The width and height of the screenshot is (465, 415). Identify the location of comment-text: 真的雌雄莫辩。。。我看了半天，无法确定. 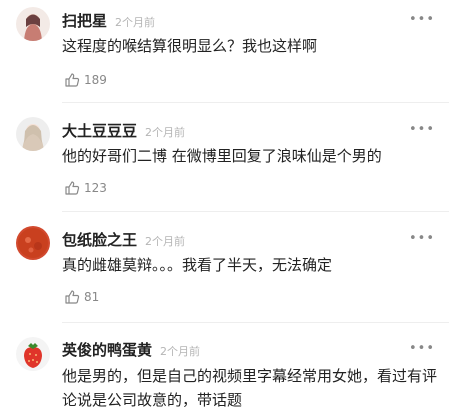
(197, 265).